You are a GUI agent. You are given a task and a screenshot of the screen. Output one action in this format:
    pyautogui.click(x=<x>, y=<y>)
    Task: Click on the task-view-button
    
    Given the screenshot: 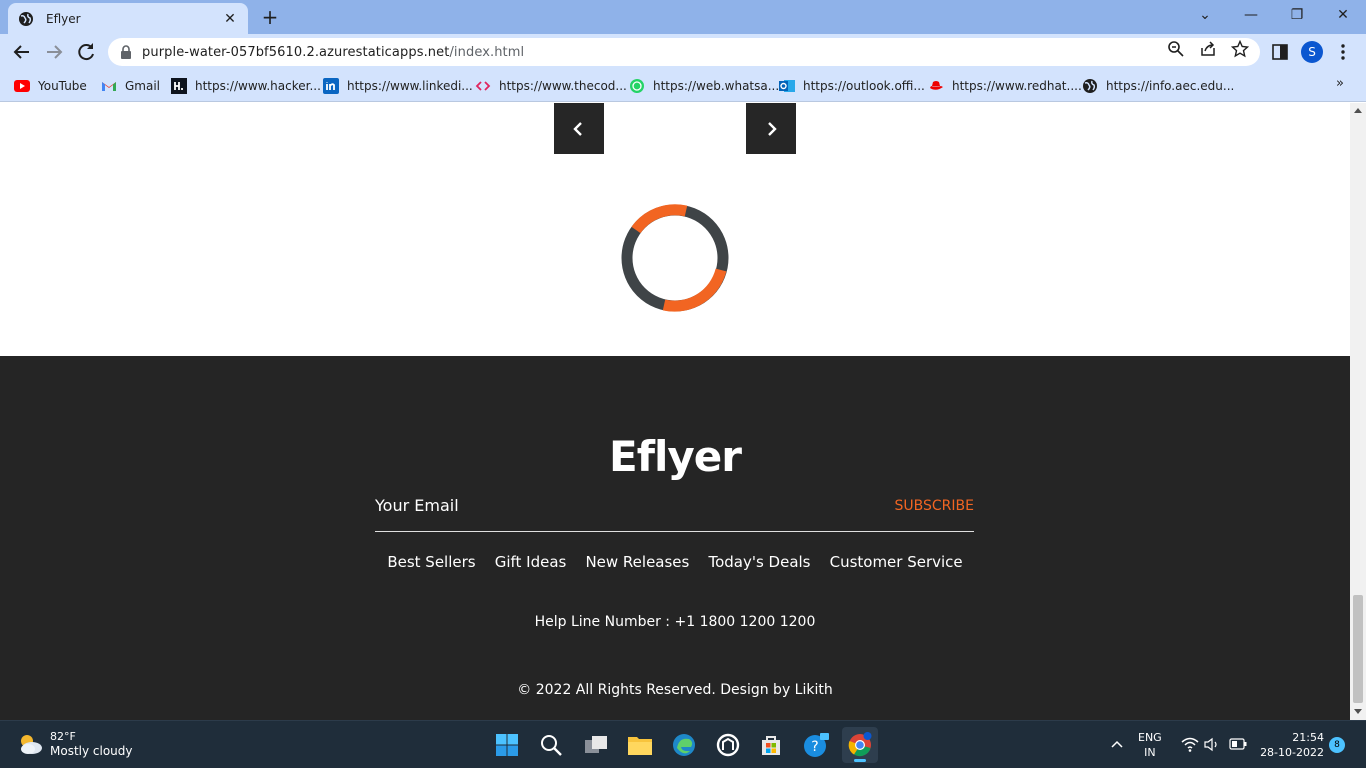 What is the action you would take?
    pyautogui.click(x=596, y=745)
    